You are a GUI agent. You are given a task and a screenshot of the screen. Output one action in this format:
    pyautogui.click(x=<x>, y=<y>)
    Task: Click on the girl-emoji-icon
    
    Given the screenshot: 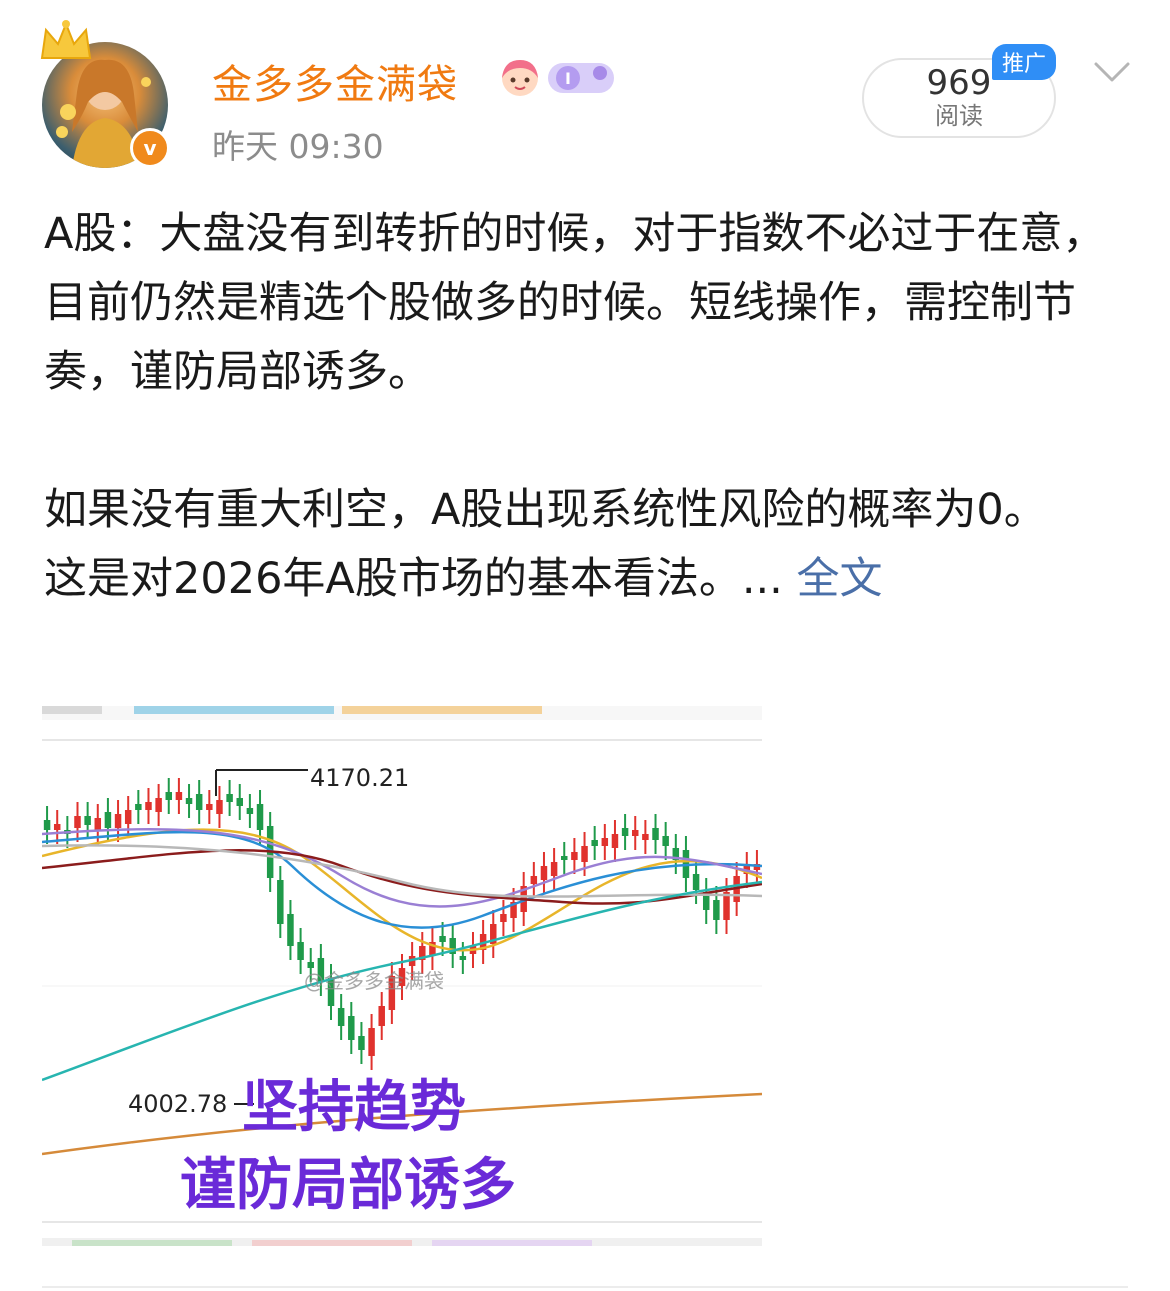 What is the action you would take?
    pyautogui.click(x=520, y=80)
    